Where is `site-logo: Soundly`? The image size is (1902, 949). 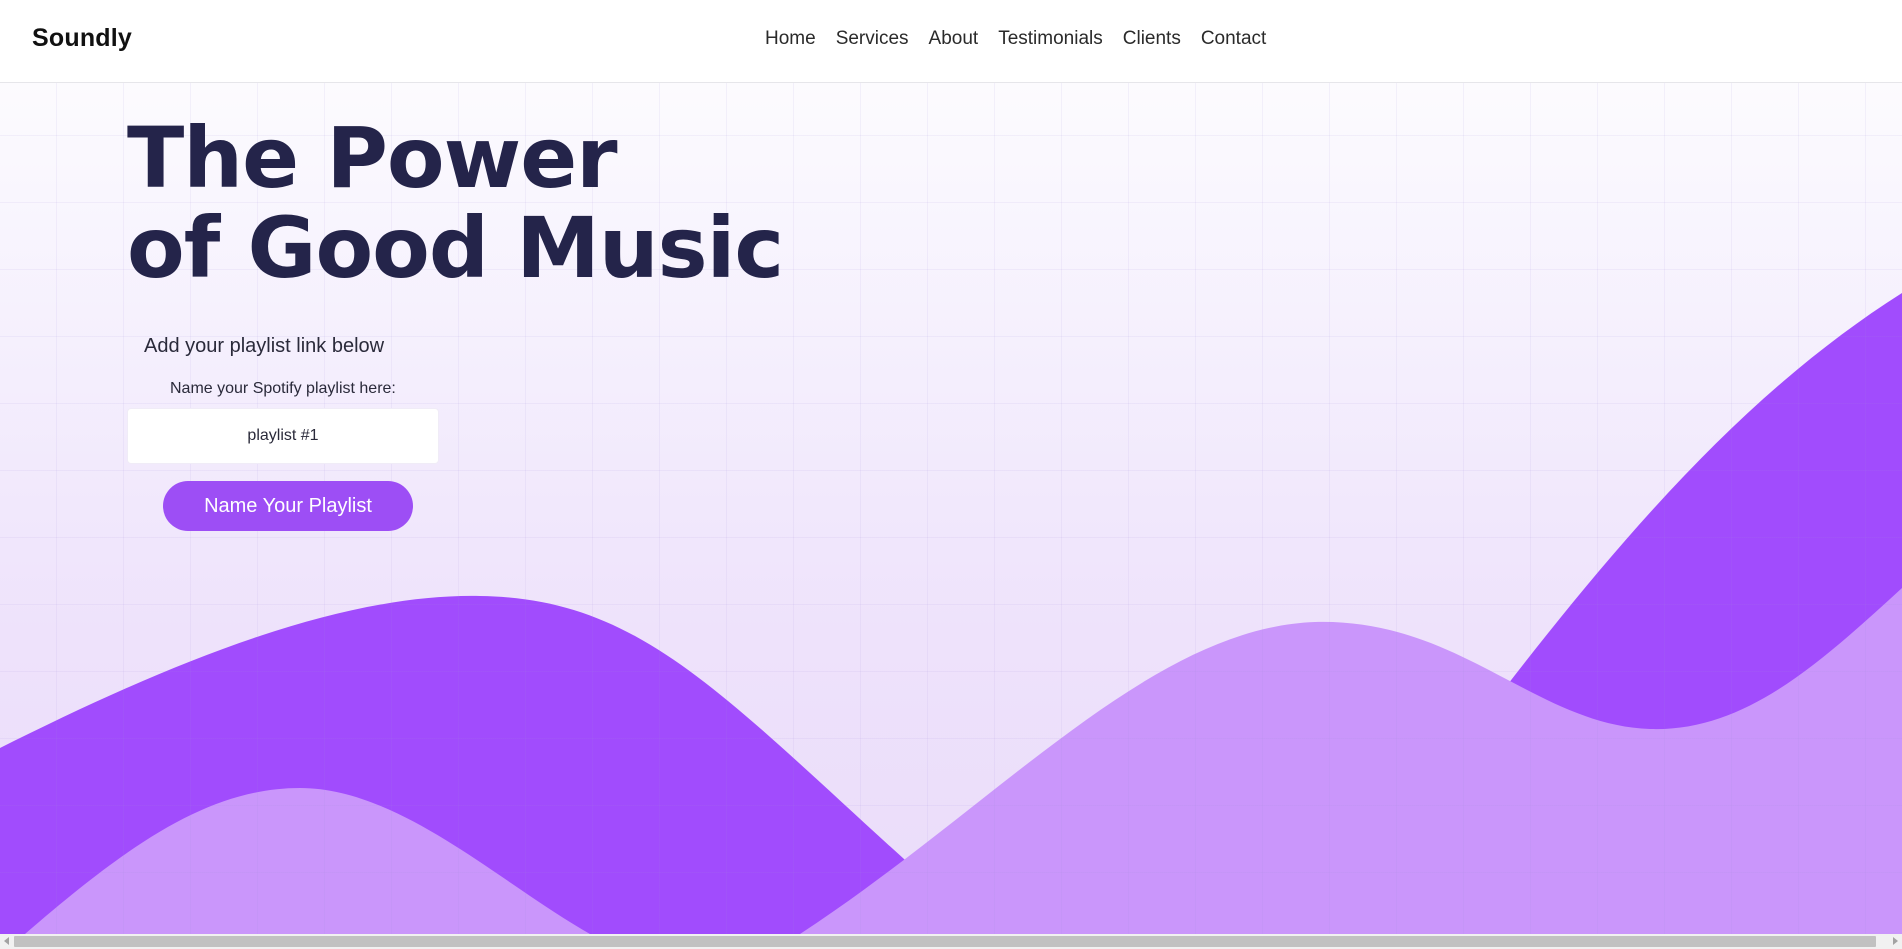 site-logo: Soundly is located at coordinates (82, 38).